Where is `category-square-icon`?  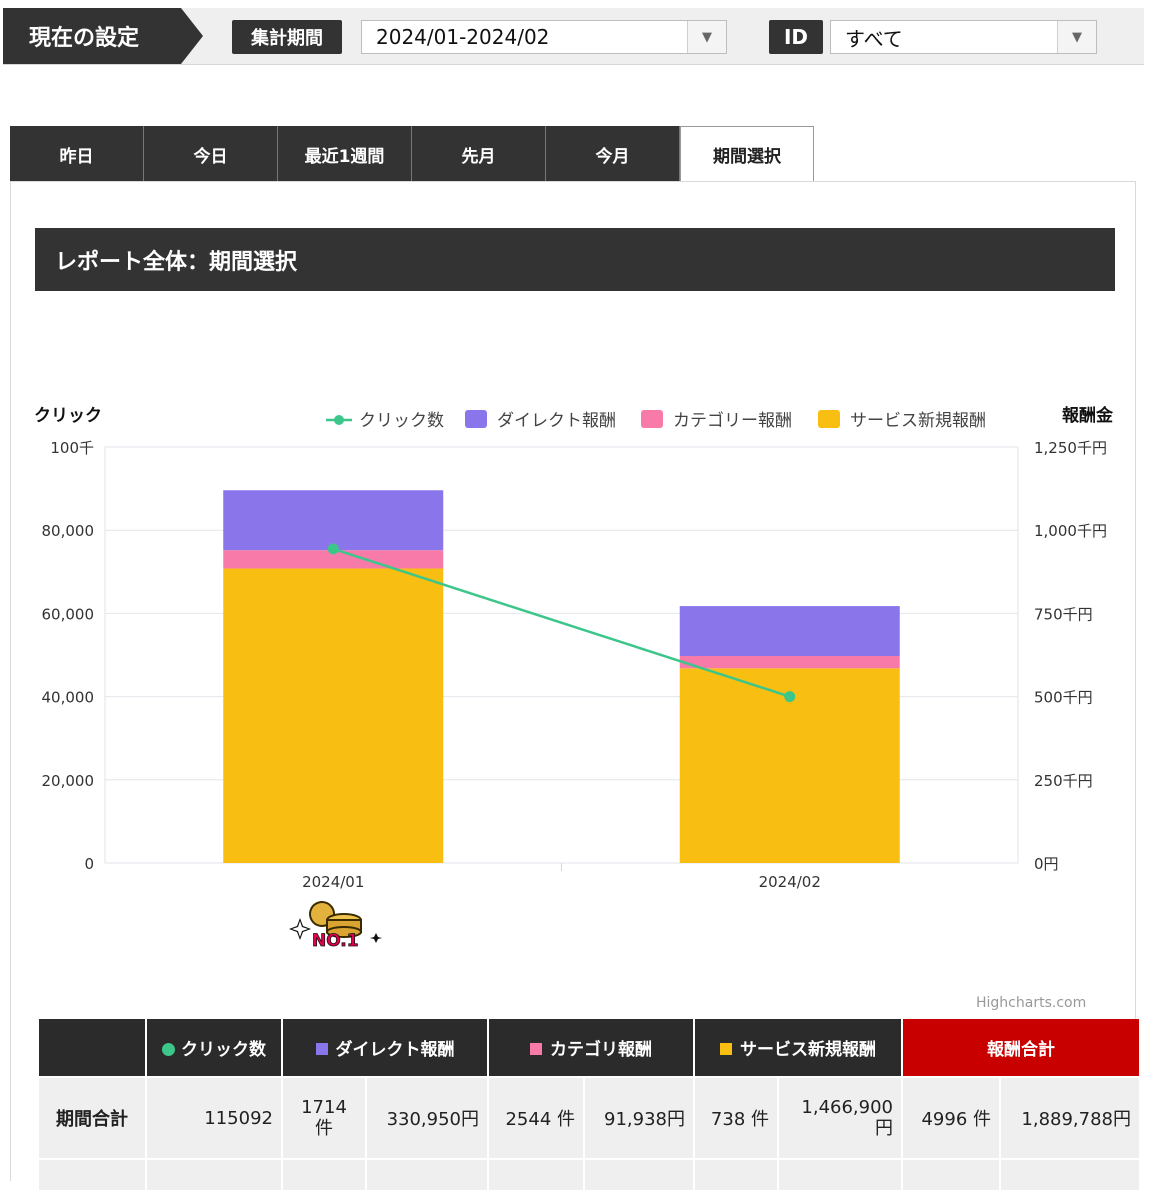 category-square-icon is located at coordinates (536, 1049).